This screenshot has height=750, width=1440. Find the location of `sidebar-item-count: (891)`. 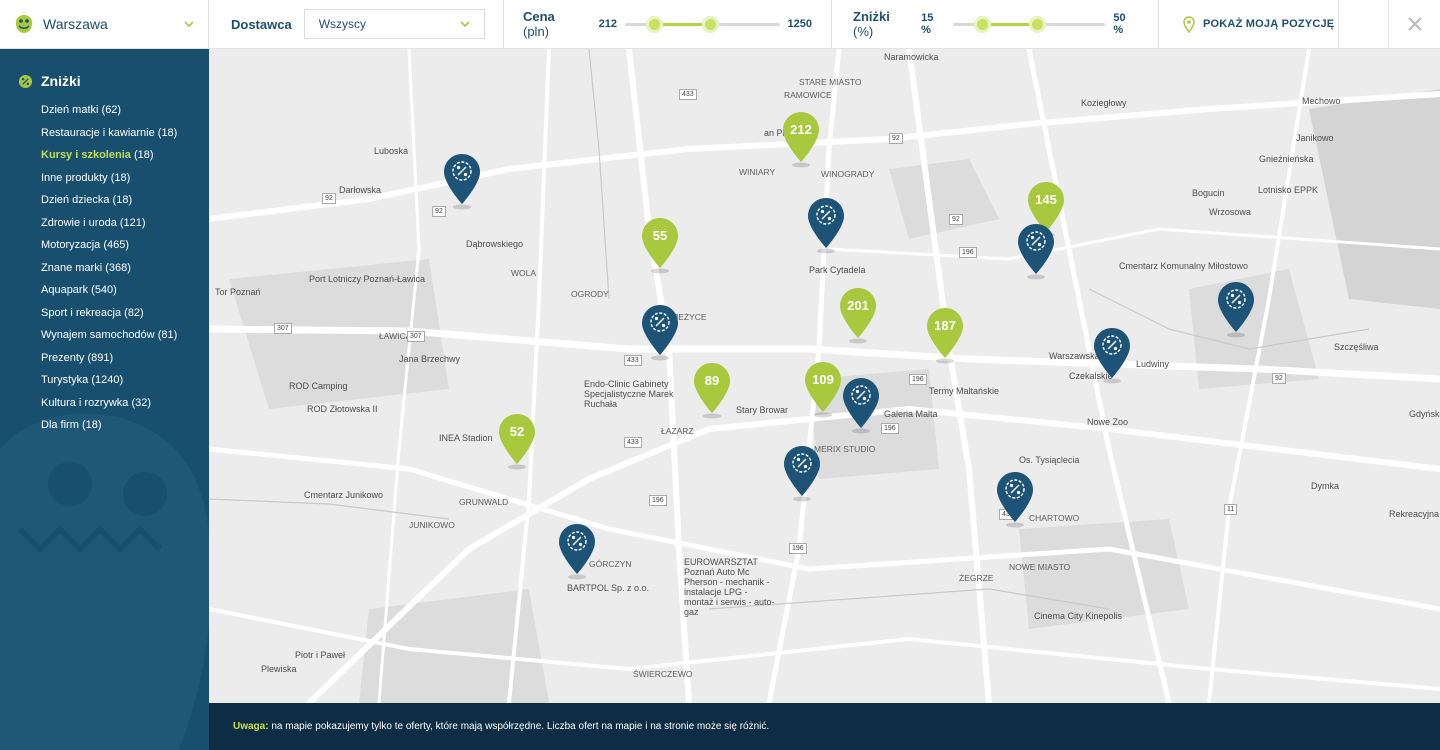

sidebar-item-count: (891) is located at coordinates (100, 357).